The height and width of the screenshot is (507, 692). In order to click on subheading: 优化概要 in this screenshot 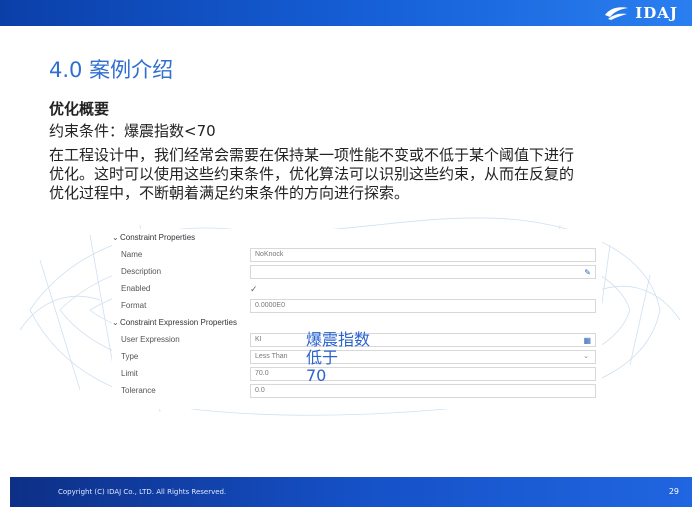, I will do `click(79, 109)`.